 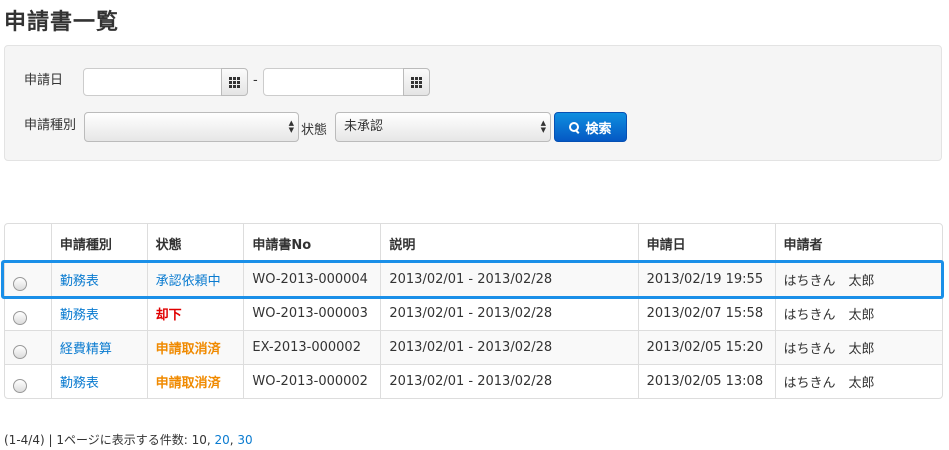 What do you see at coordinates (311, 243) in the screenshot?
I see `column-header-no: 申請書No` at bounding box center [311, 243].